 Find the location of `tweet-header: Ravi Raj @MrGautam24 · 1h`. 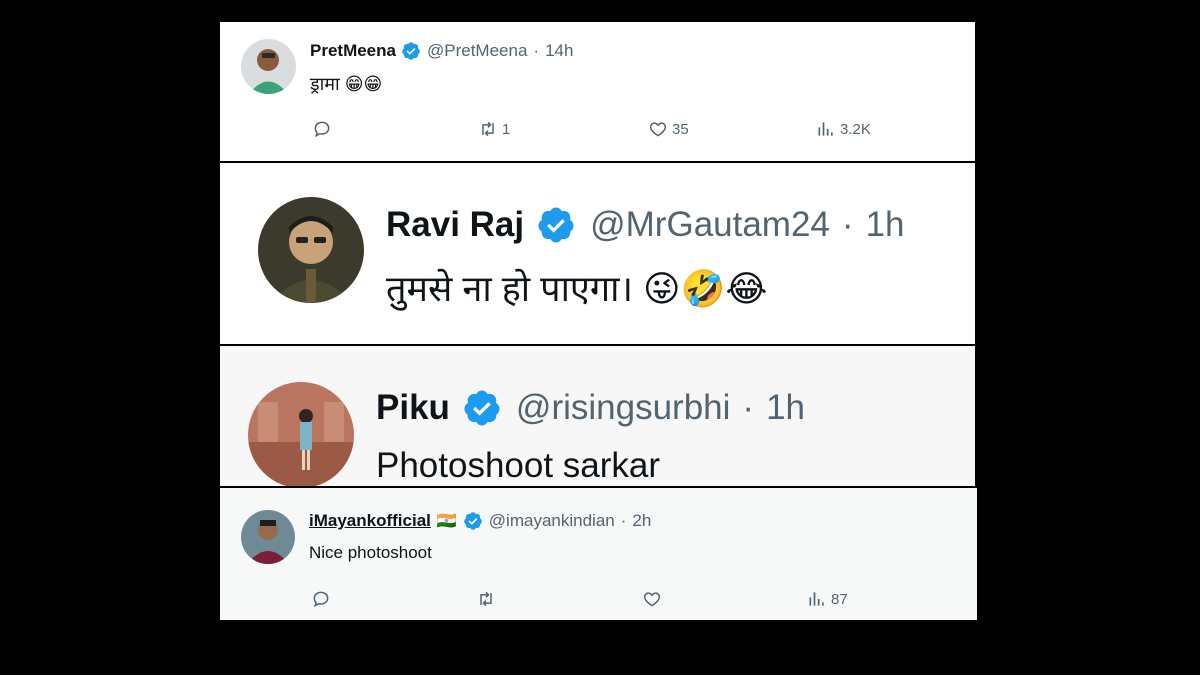

tweet-header: Ravi Raj @MrGautam24 · 1h is located at coordinates (645, 225).